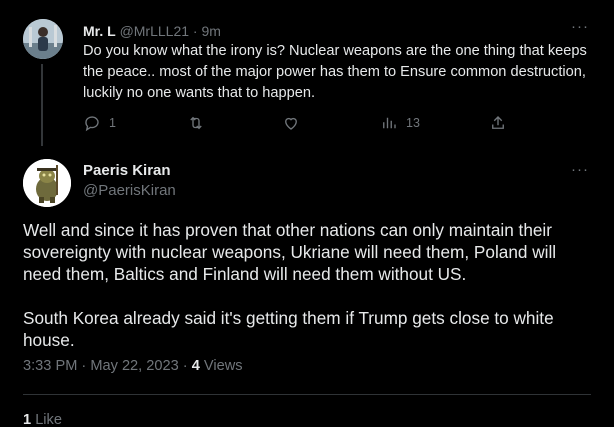 This screenshot has height=427, width=614. What do you see at coordinates (99, 123) in the screenshot?
I see `reply-button: 1` at bounding box center [99, 123].